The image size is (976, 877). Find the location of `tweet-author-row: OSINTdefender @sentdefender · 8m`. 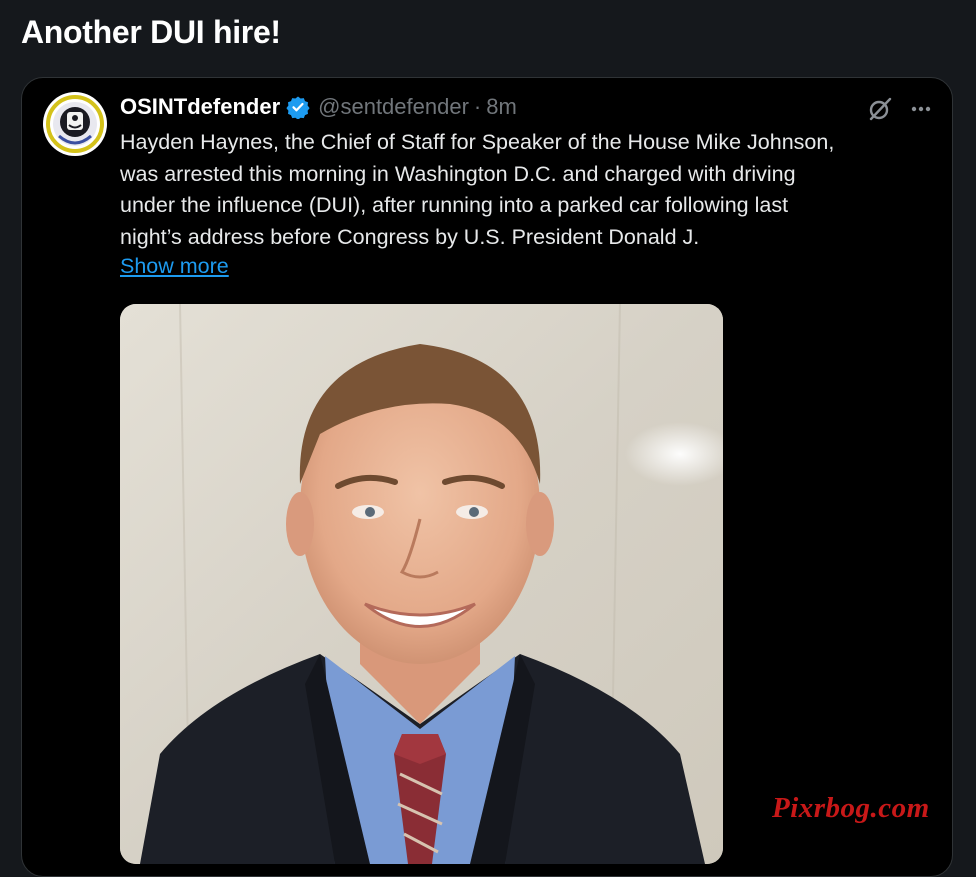

tweet-author-row: OSINTdefender @sentdefender · 8m is located at coordinates (318, 107).